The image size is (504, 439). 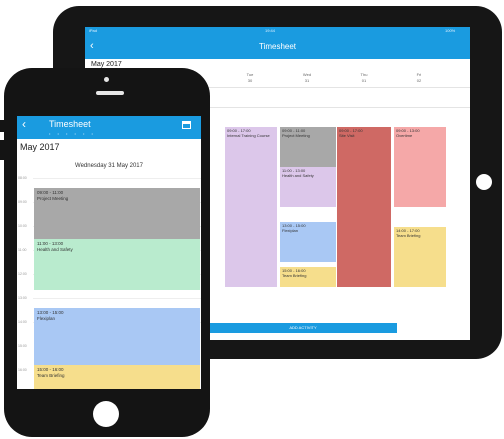 I want to click on tablet-status-bar: iPad 19:44 100%, so click(x=277, y=31).